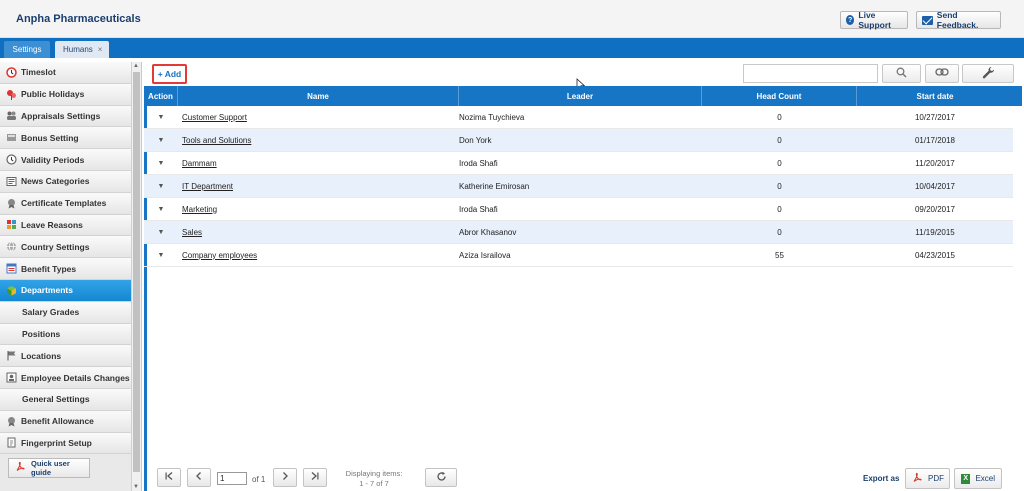 The width and height of the screenshot is (1024, 491). I want to click on displaying-items-label: Displaying items:, so click(374, 473).